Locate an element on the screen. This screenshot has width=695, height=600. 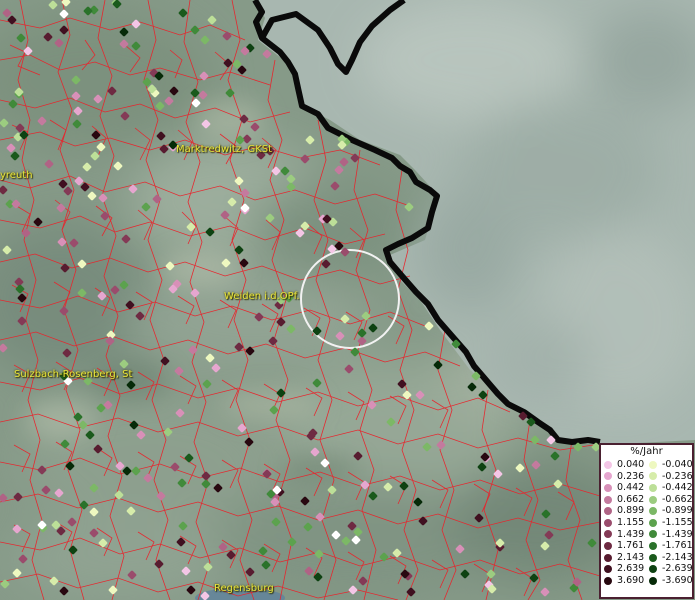
legend-value: 0.899 is located at coordinates (631, 511).